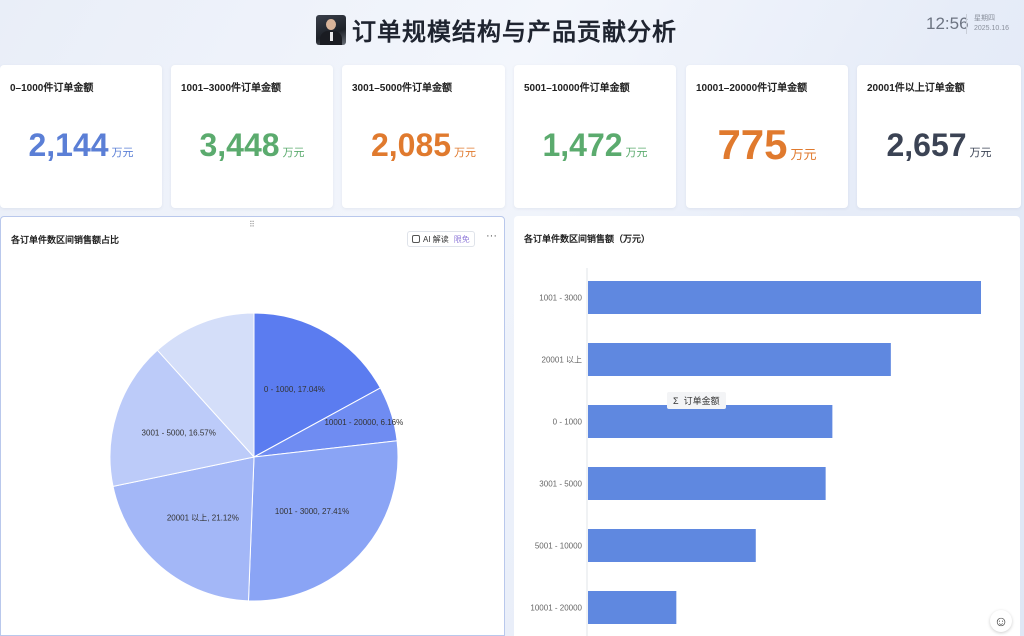 This screenshot has width=1024, height=636. Describe the element at coordinates (239, 145) in the screenshot. I see `kpi-value: 3,448` at that location.